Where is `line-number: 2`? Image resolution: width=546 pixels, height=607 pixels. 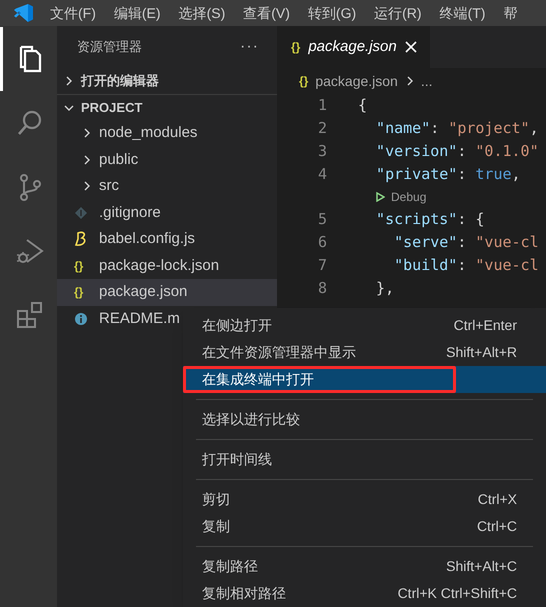 line-number: 2 is located at coordinates (321, 129).